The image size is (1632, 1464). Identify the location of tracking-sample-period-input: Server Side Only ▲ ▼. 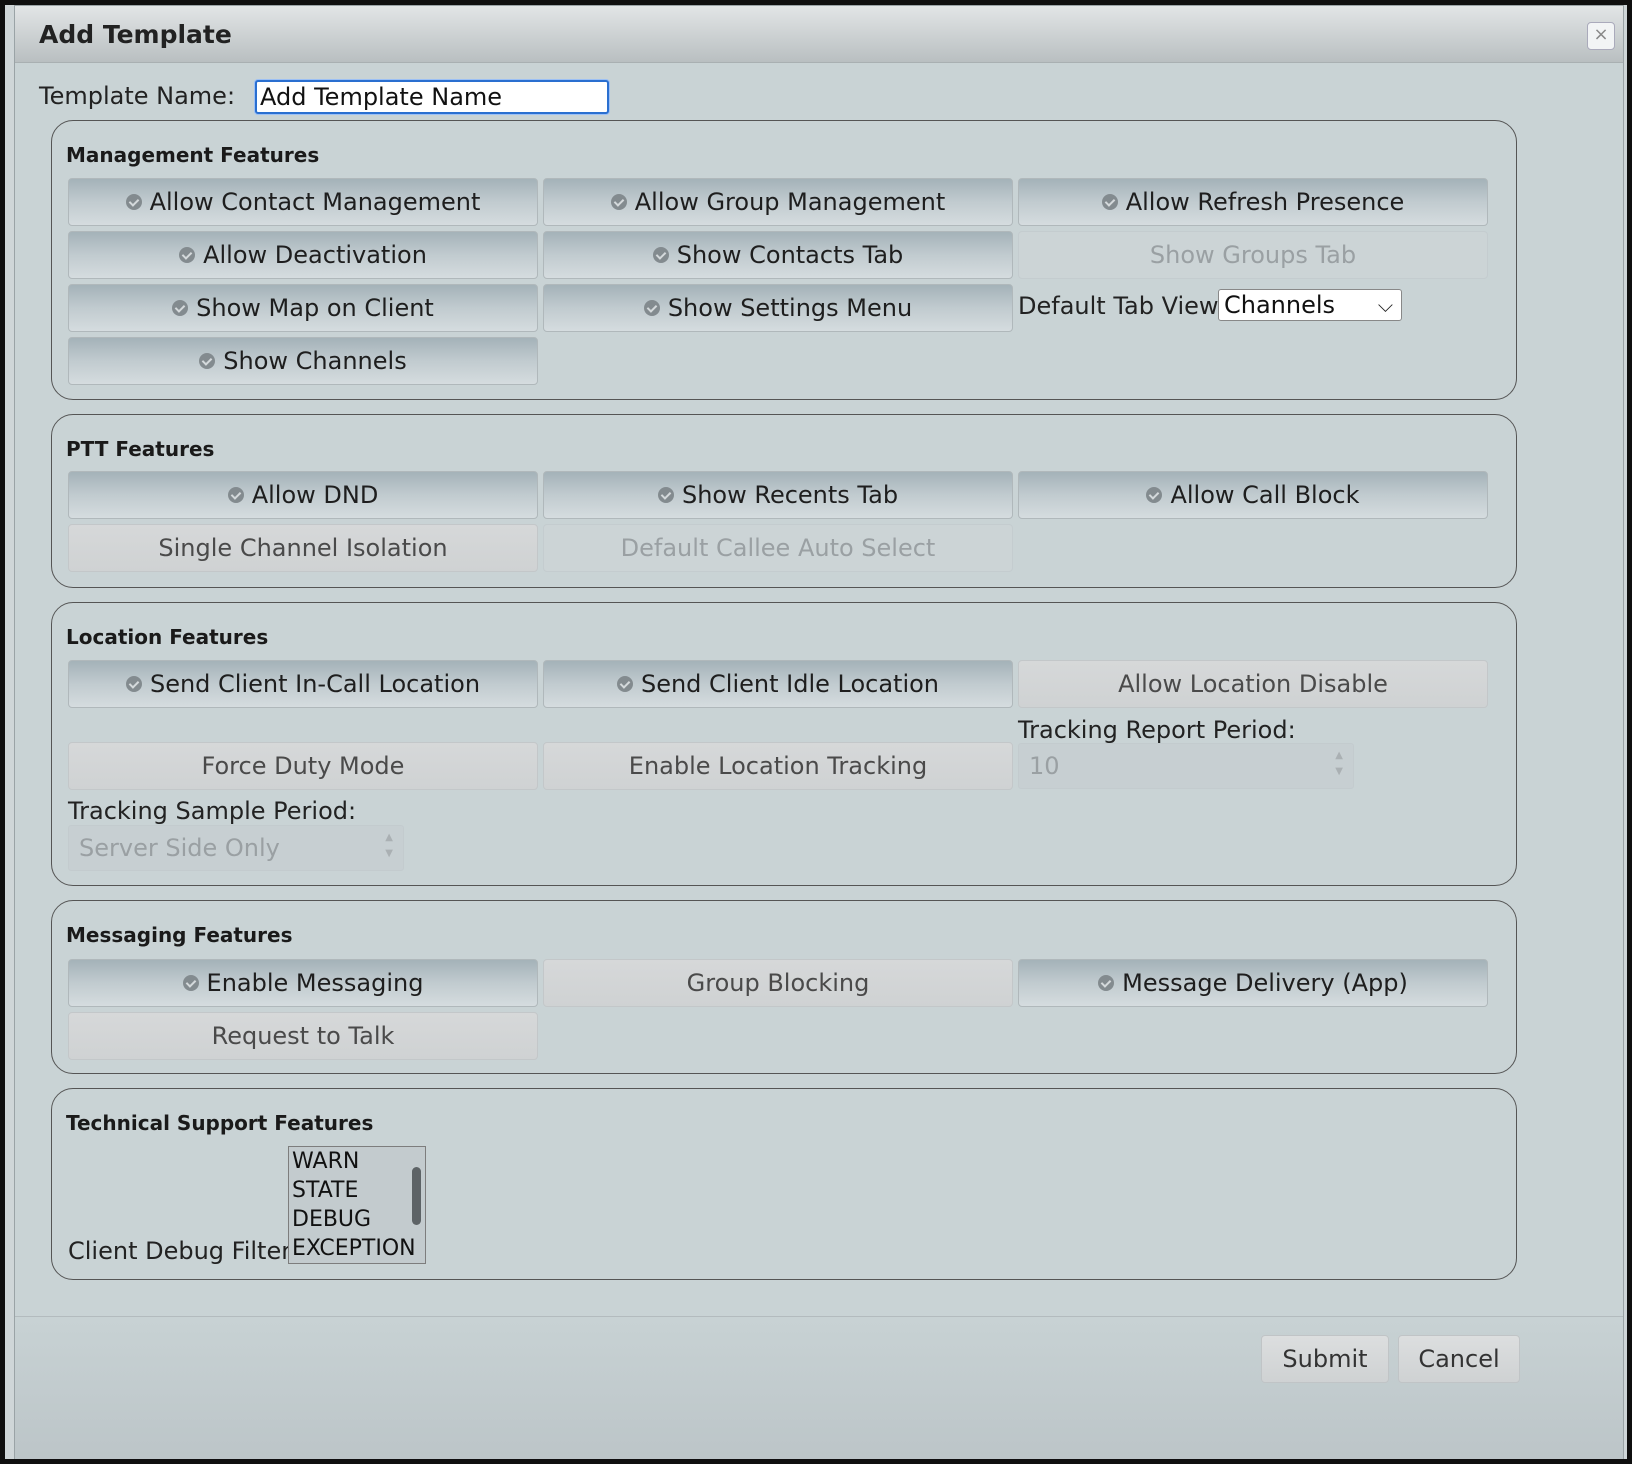
(236, 848).